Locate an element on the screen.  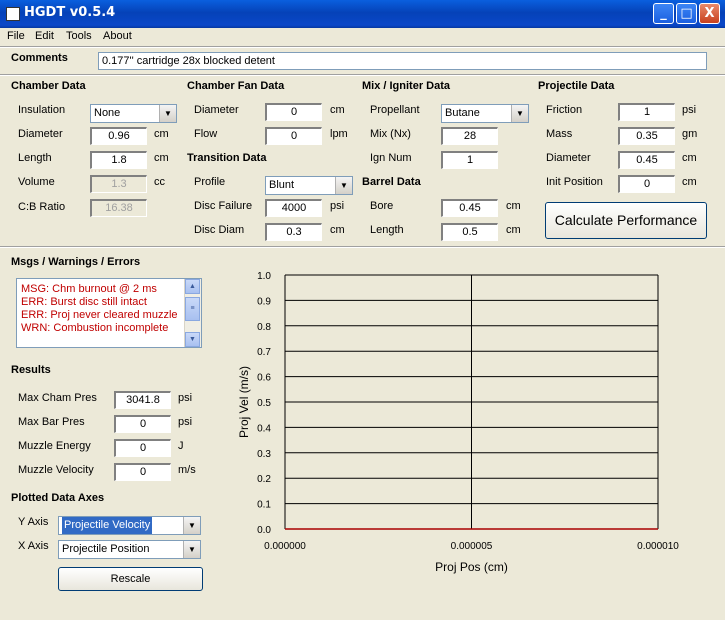
calculate-performance-button: Calculate Performance is located at coordinates (626, 220).